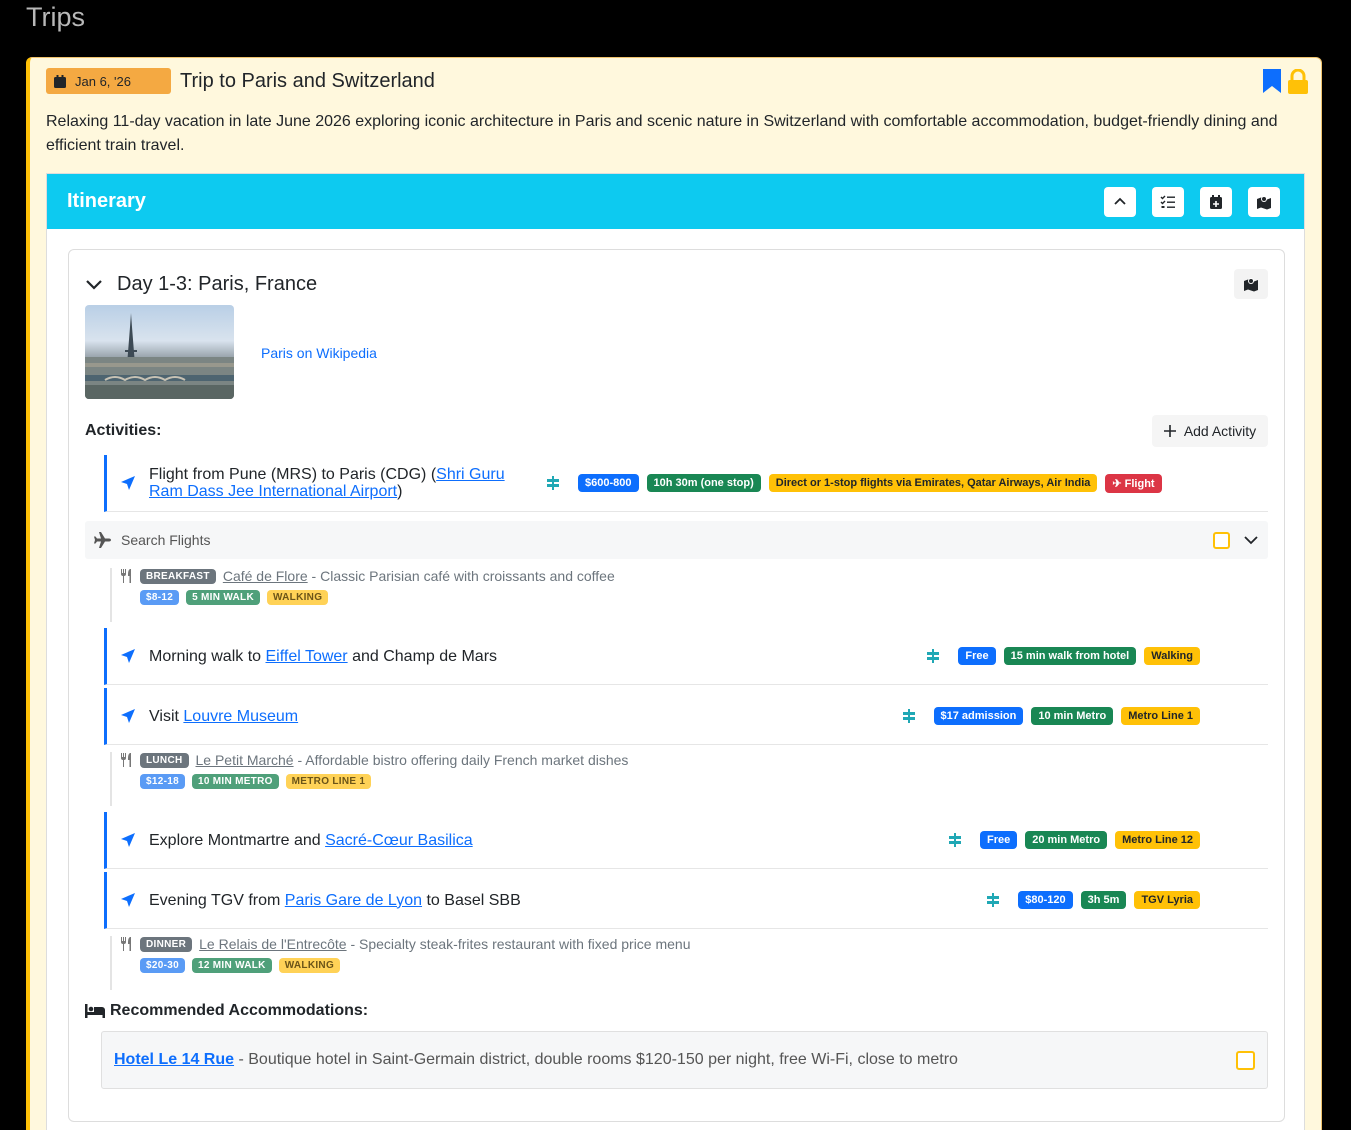 The image size is (1351, 1130). What do you see at coordinates (162, 781) in the screenshot?
I see `meal-cost-badge: $12-18` at bounding box center [162, 781].